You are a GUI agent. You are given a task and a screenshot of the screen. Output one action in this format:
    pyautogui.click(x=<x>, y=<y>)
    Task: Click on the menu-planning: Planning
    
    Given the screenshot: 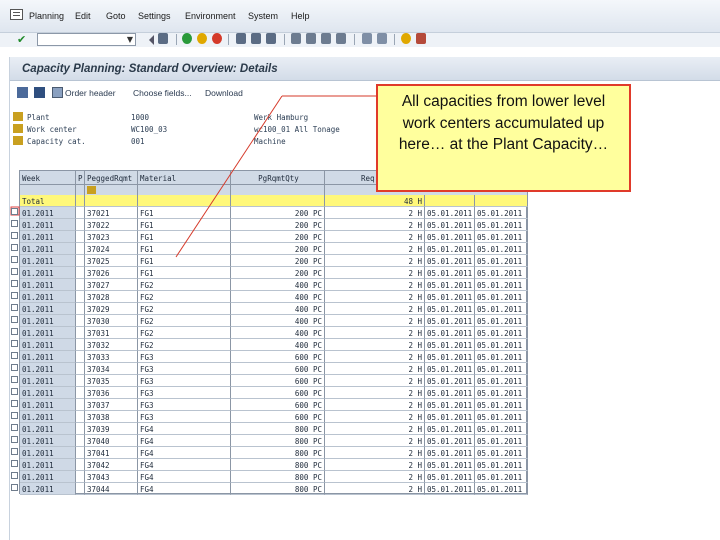 What is the action you would take?
    pyautogui.click(x=46, y=16)
    